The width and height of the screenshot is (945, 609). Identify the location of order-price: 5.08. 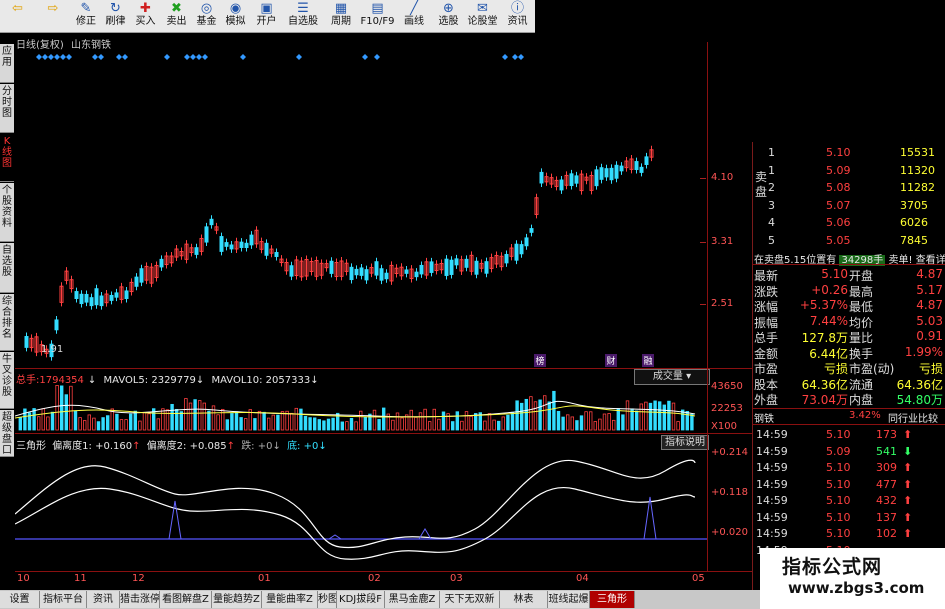
(838, 187).